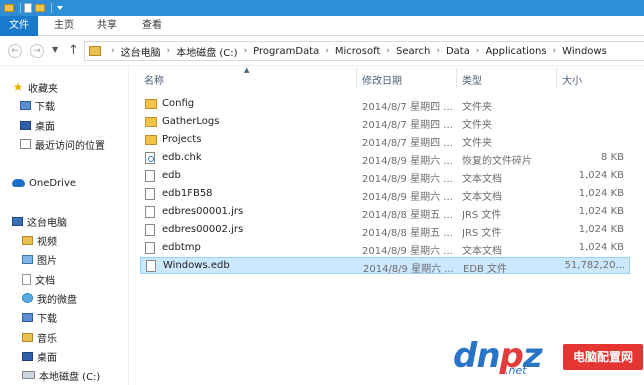 This screenshot has width=644, height=385. What do you see at coordinates (17, 221) in the screenshot?
I see `computer-icon` at bounding box center [17, 221].